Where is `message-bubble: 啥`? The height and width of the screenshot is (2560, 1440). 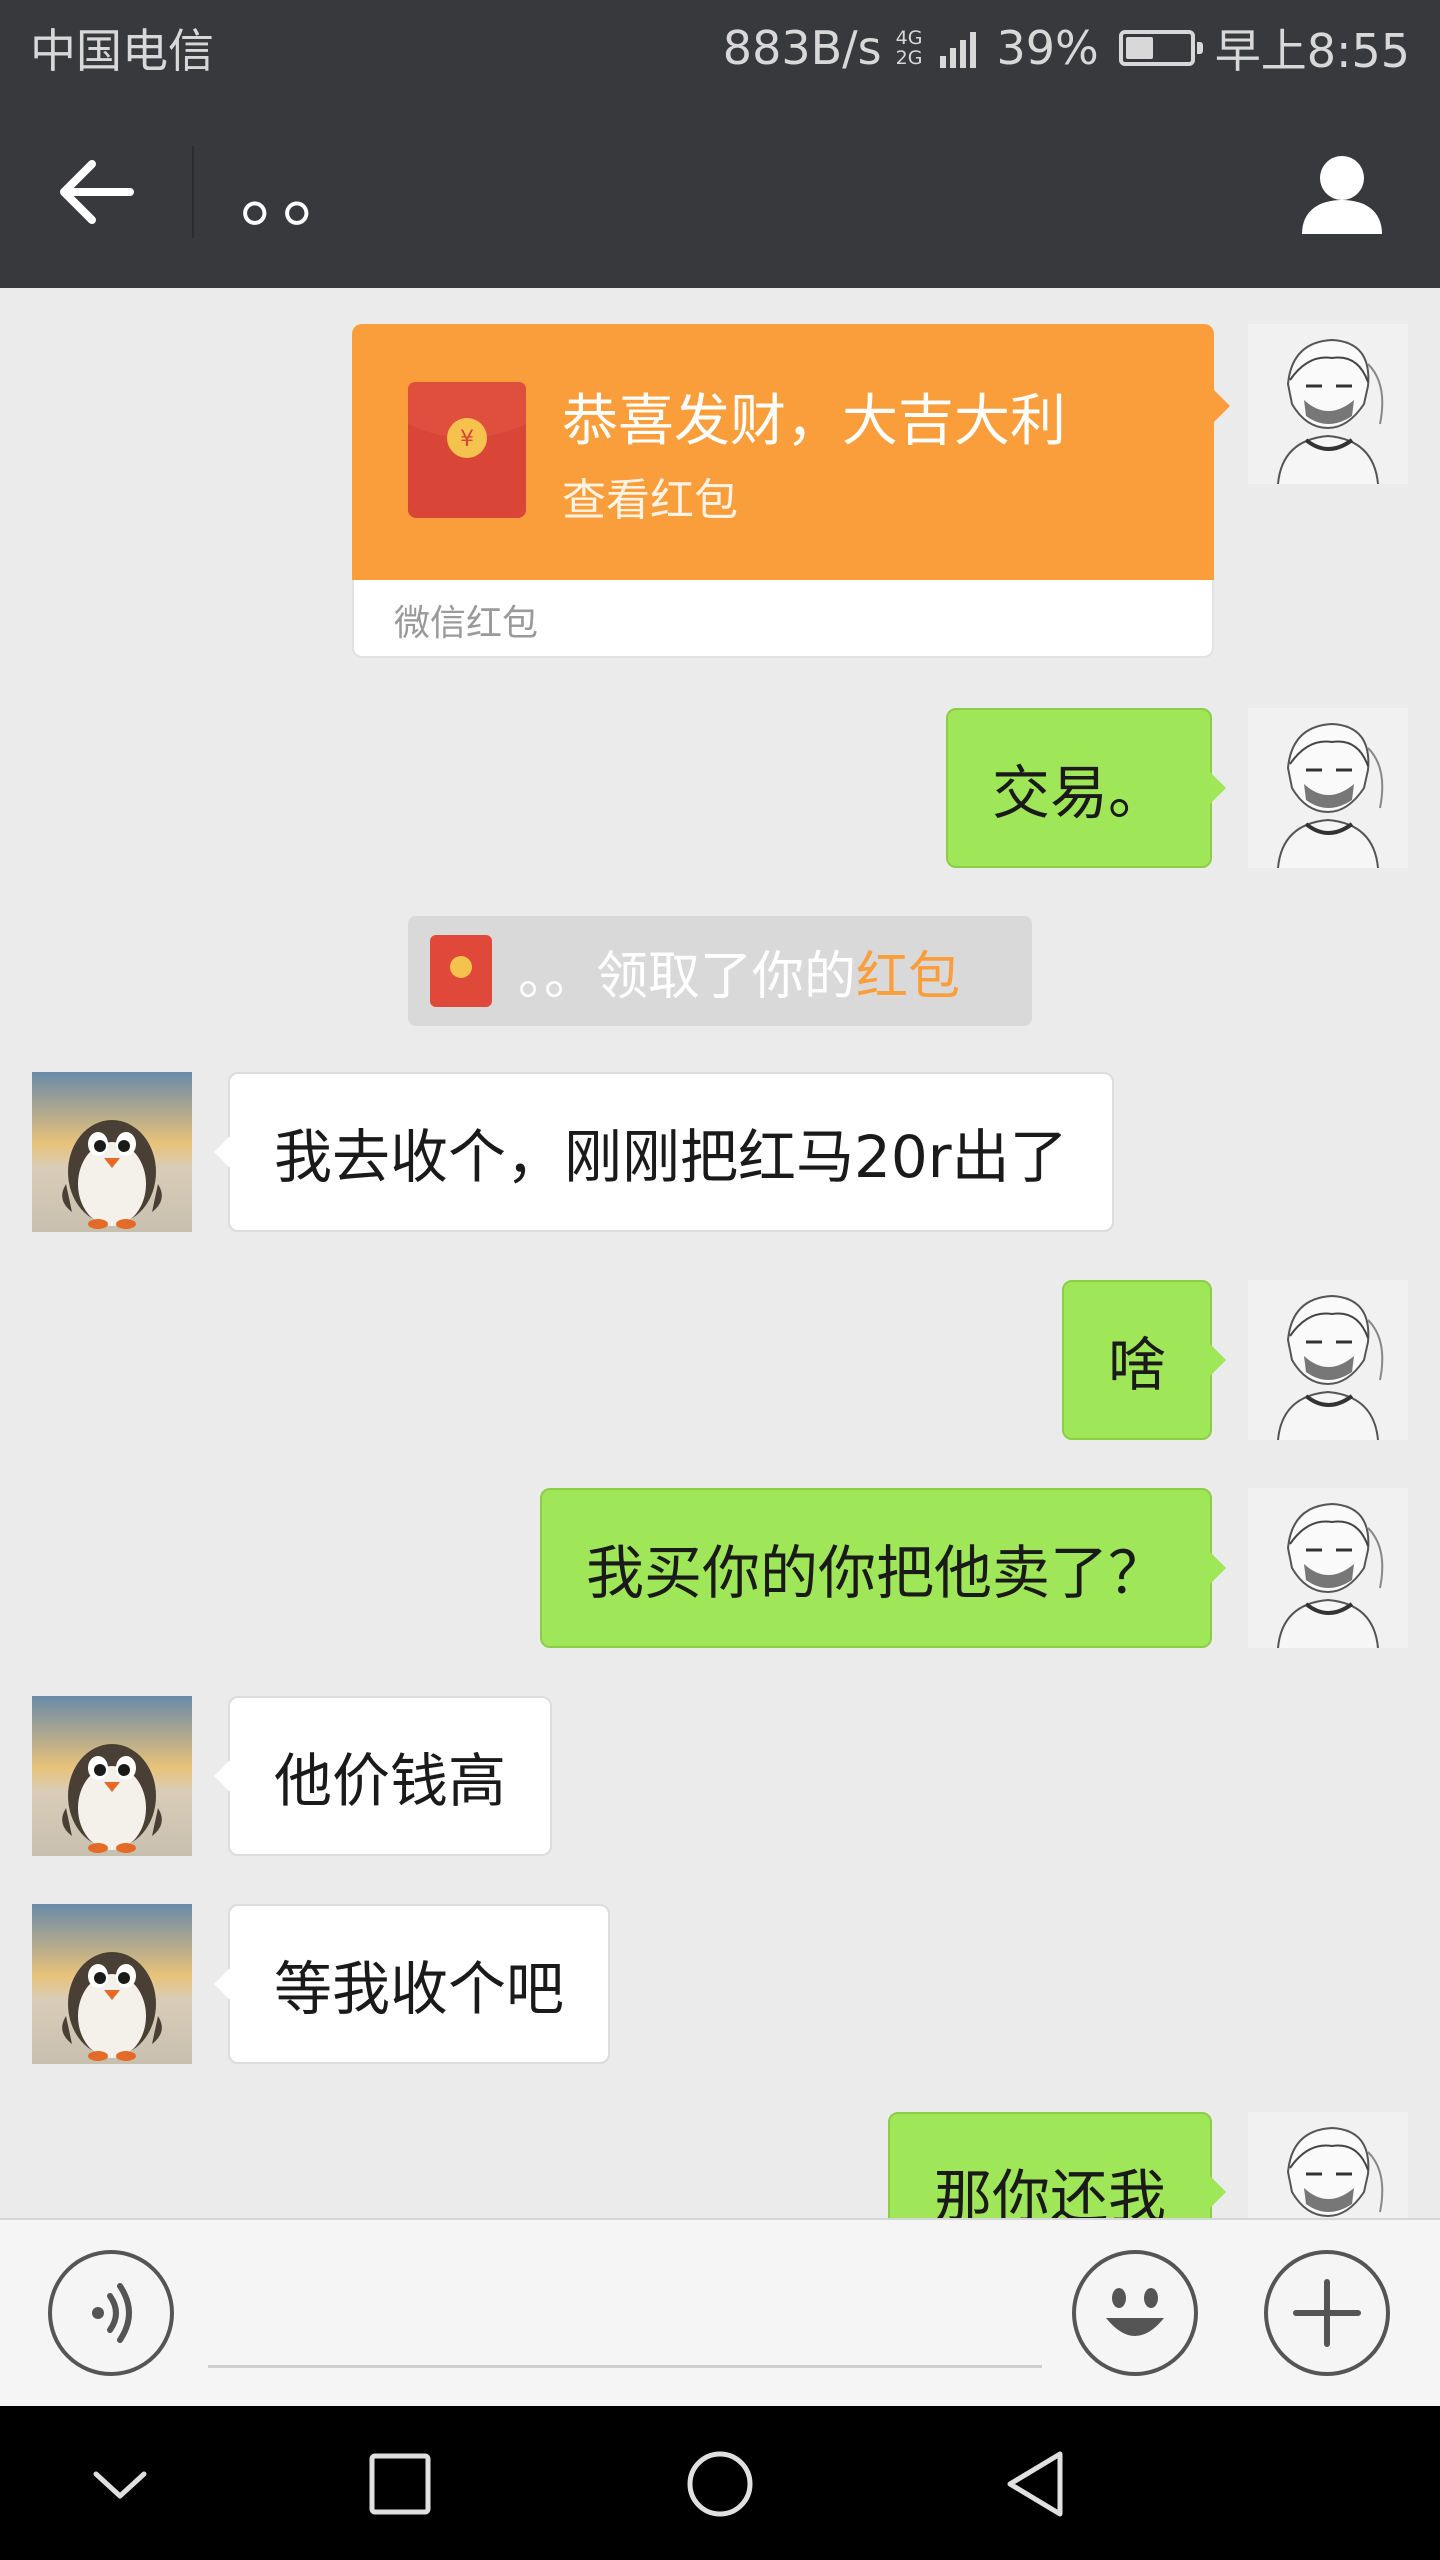
message-bubble: 啥 is located at coordinates (1144, 1360).